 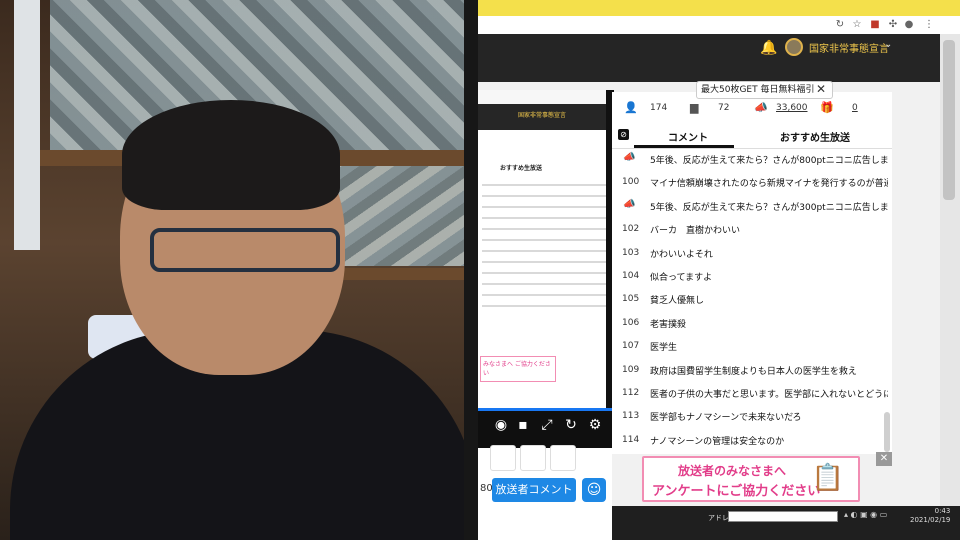 I want to click on tray-icons: ▴ ◐ ▣ ◉ ▭, so click(x=865, y=514).